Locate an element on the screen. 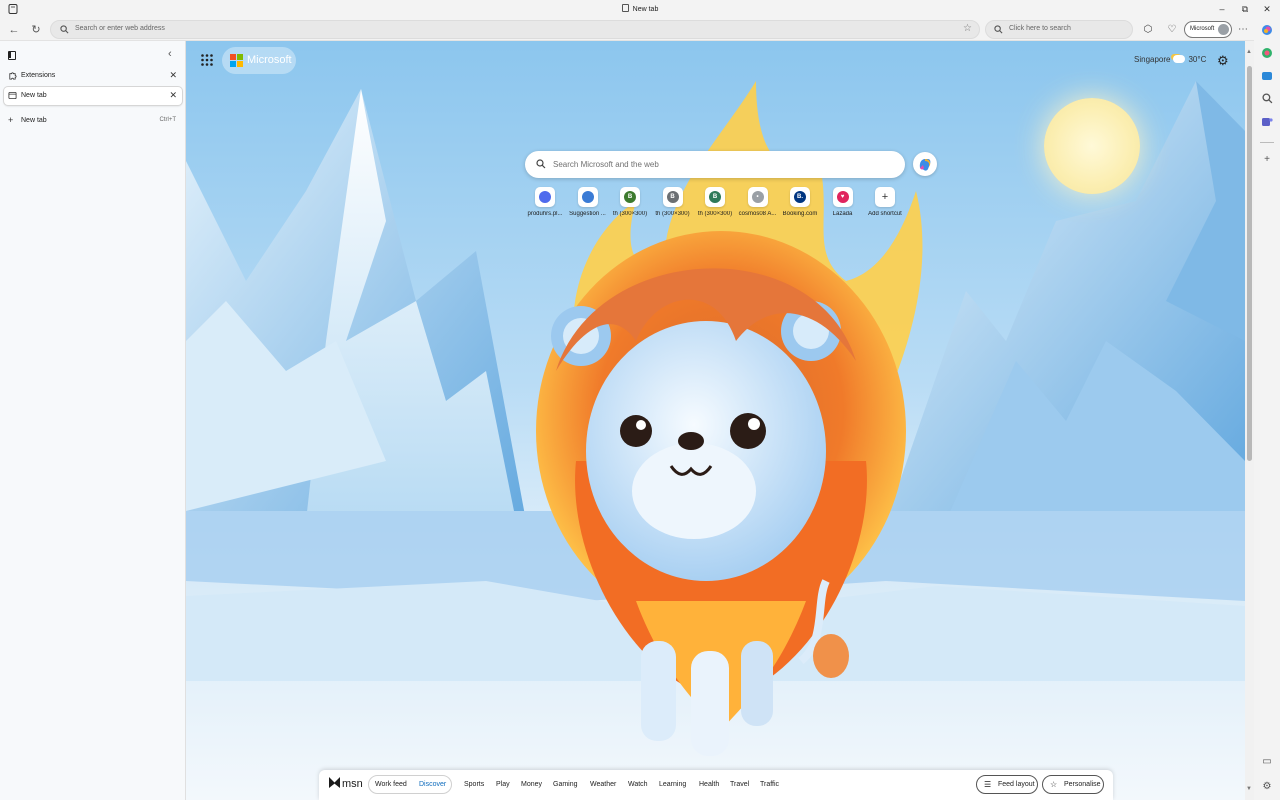  tab-discover: Discover is located at coordinates (432, 784).